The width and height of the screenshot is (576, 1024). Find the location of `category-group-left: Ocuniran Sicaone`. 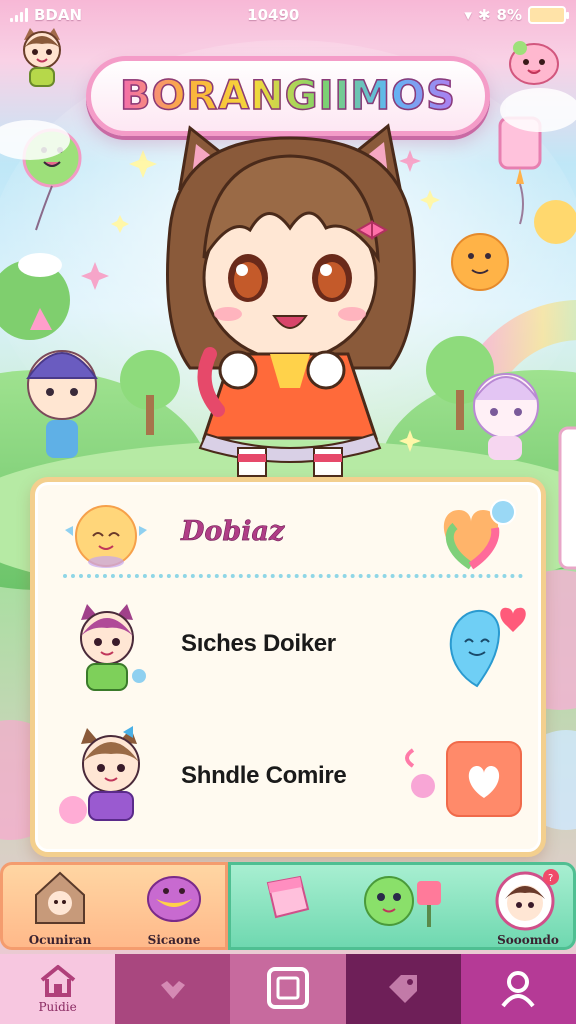

category-group-left: Ocuniran Sicaone is located at coordinates (114, 906).